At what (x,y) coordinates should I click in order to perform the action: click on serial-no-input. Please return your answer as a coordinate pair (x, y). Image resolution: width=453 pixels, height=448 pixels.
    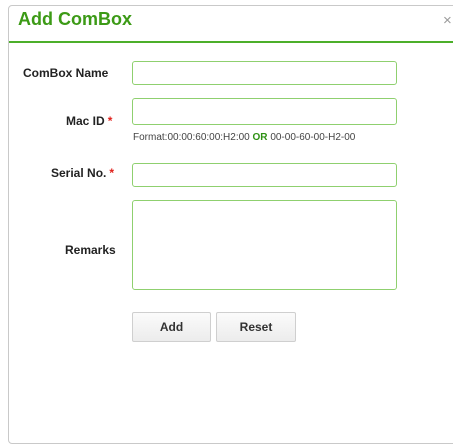
    Looking at the image, I should click on (264, 175).